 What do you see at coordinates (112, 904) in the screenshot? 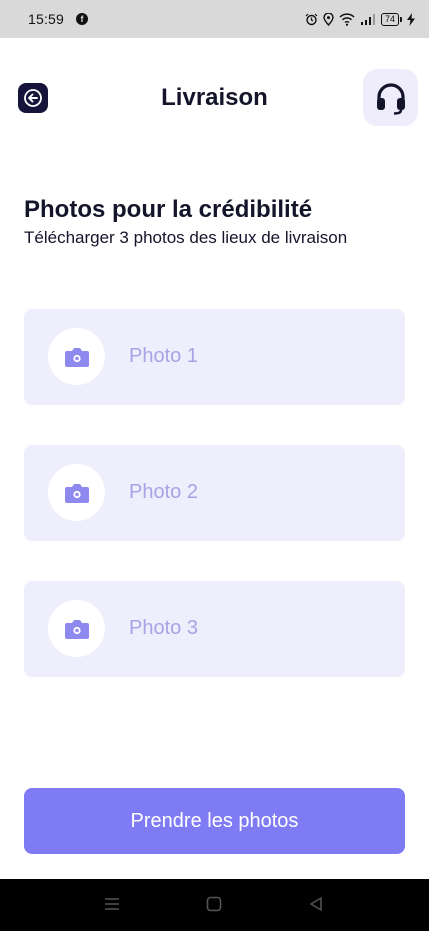
I see `menu-icon` at bounding box center [112, 904].